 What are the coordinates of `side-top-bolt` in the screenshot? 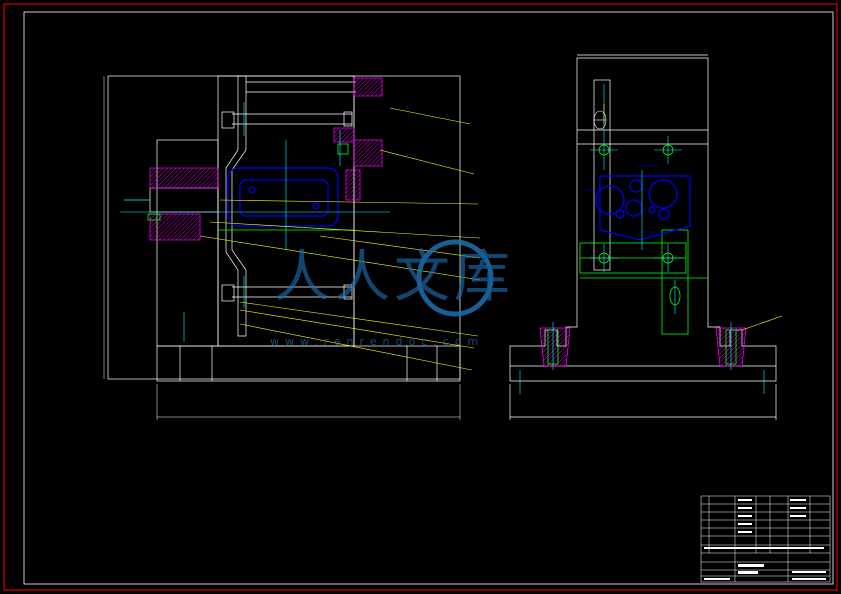 It's located at (600, 120).